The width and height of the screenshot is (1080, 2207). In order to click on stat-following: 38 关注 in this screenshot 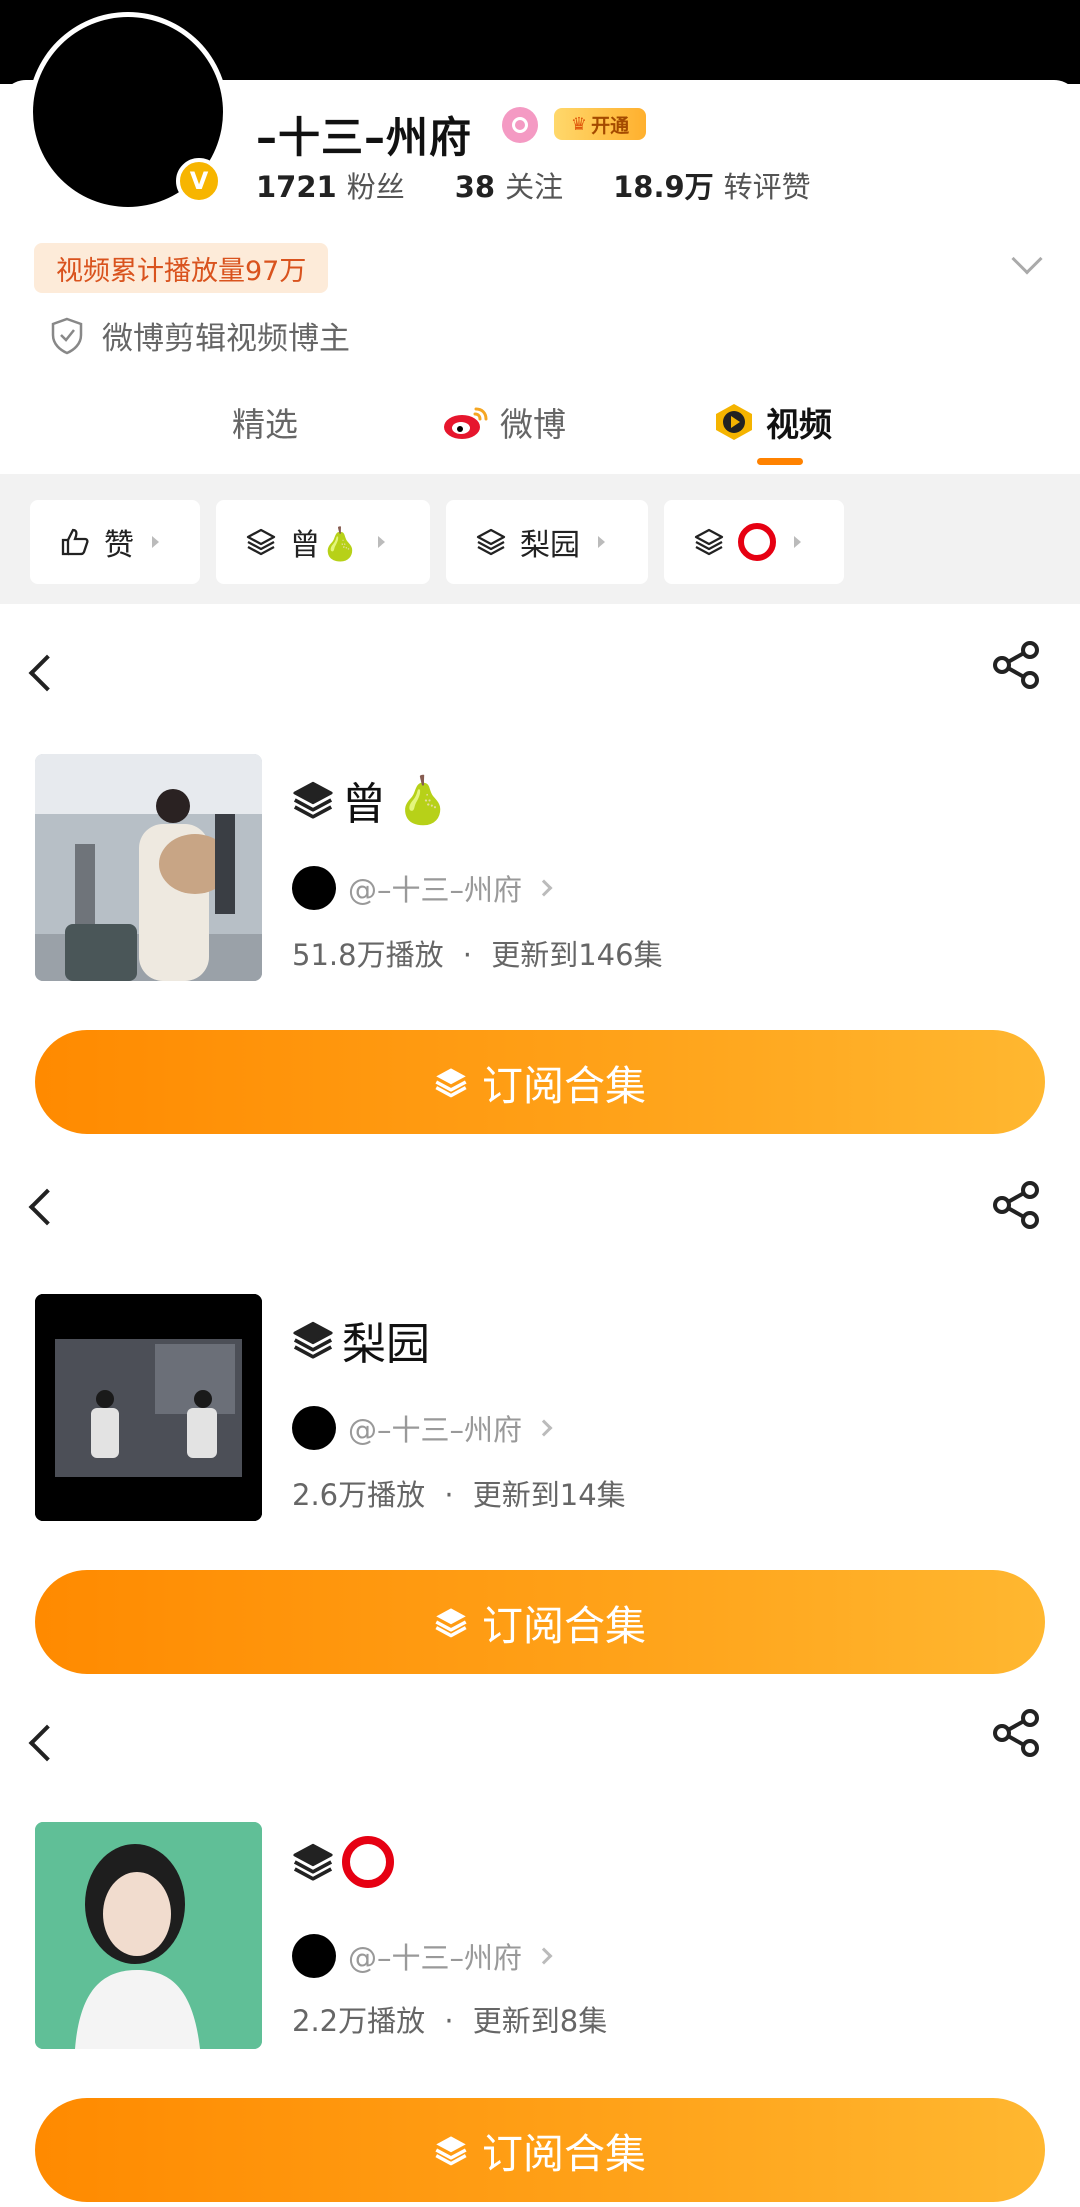, I will do `click(509, 185)`.